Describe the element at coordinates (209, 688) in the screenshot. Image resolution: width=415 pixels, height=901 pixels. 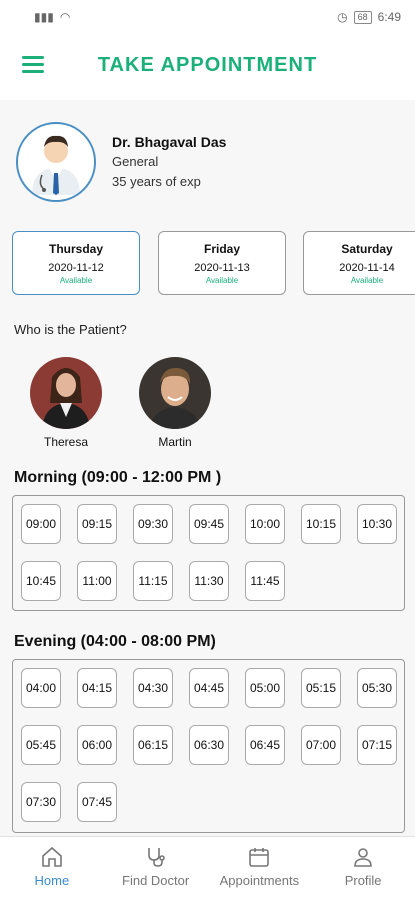
I see `time-slot: 04:45` at that location.